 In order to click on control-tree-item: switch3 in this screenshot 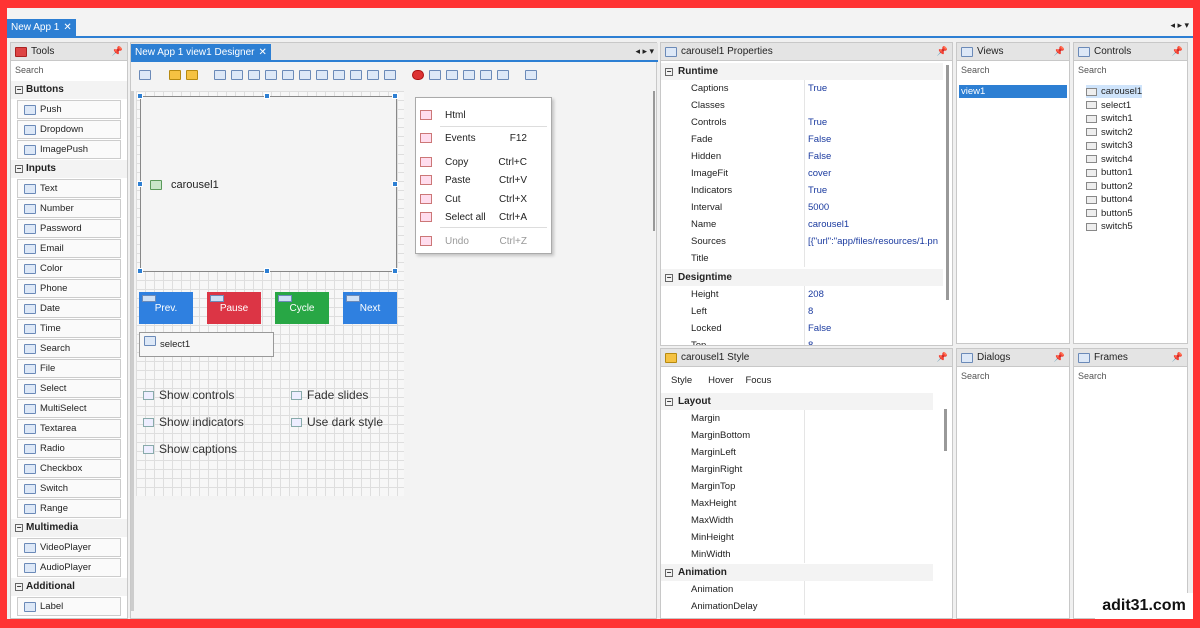, I will do `click(1109, 145)`.